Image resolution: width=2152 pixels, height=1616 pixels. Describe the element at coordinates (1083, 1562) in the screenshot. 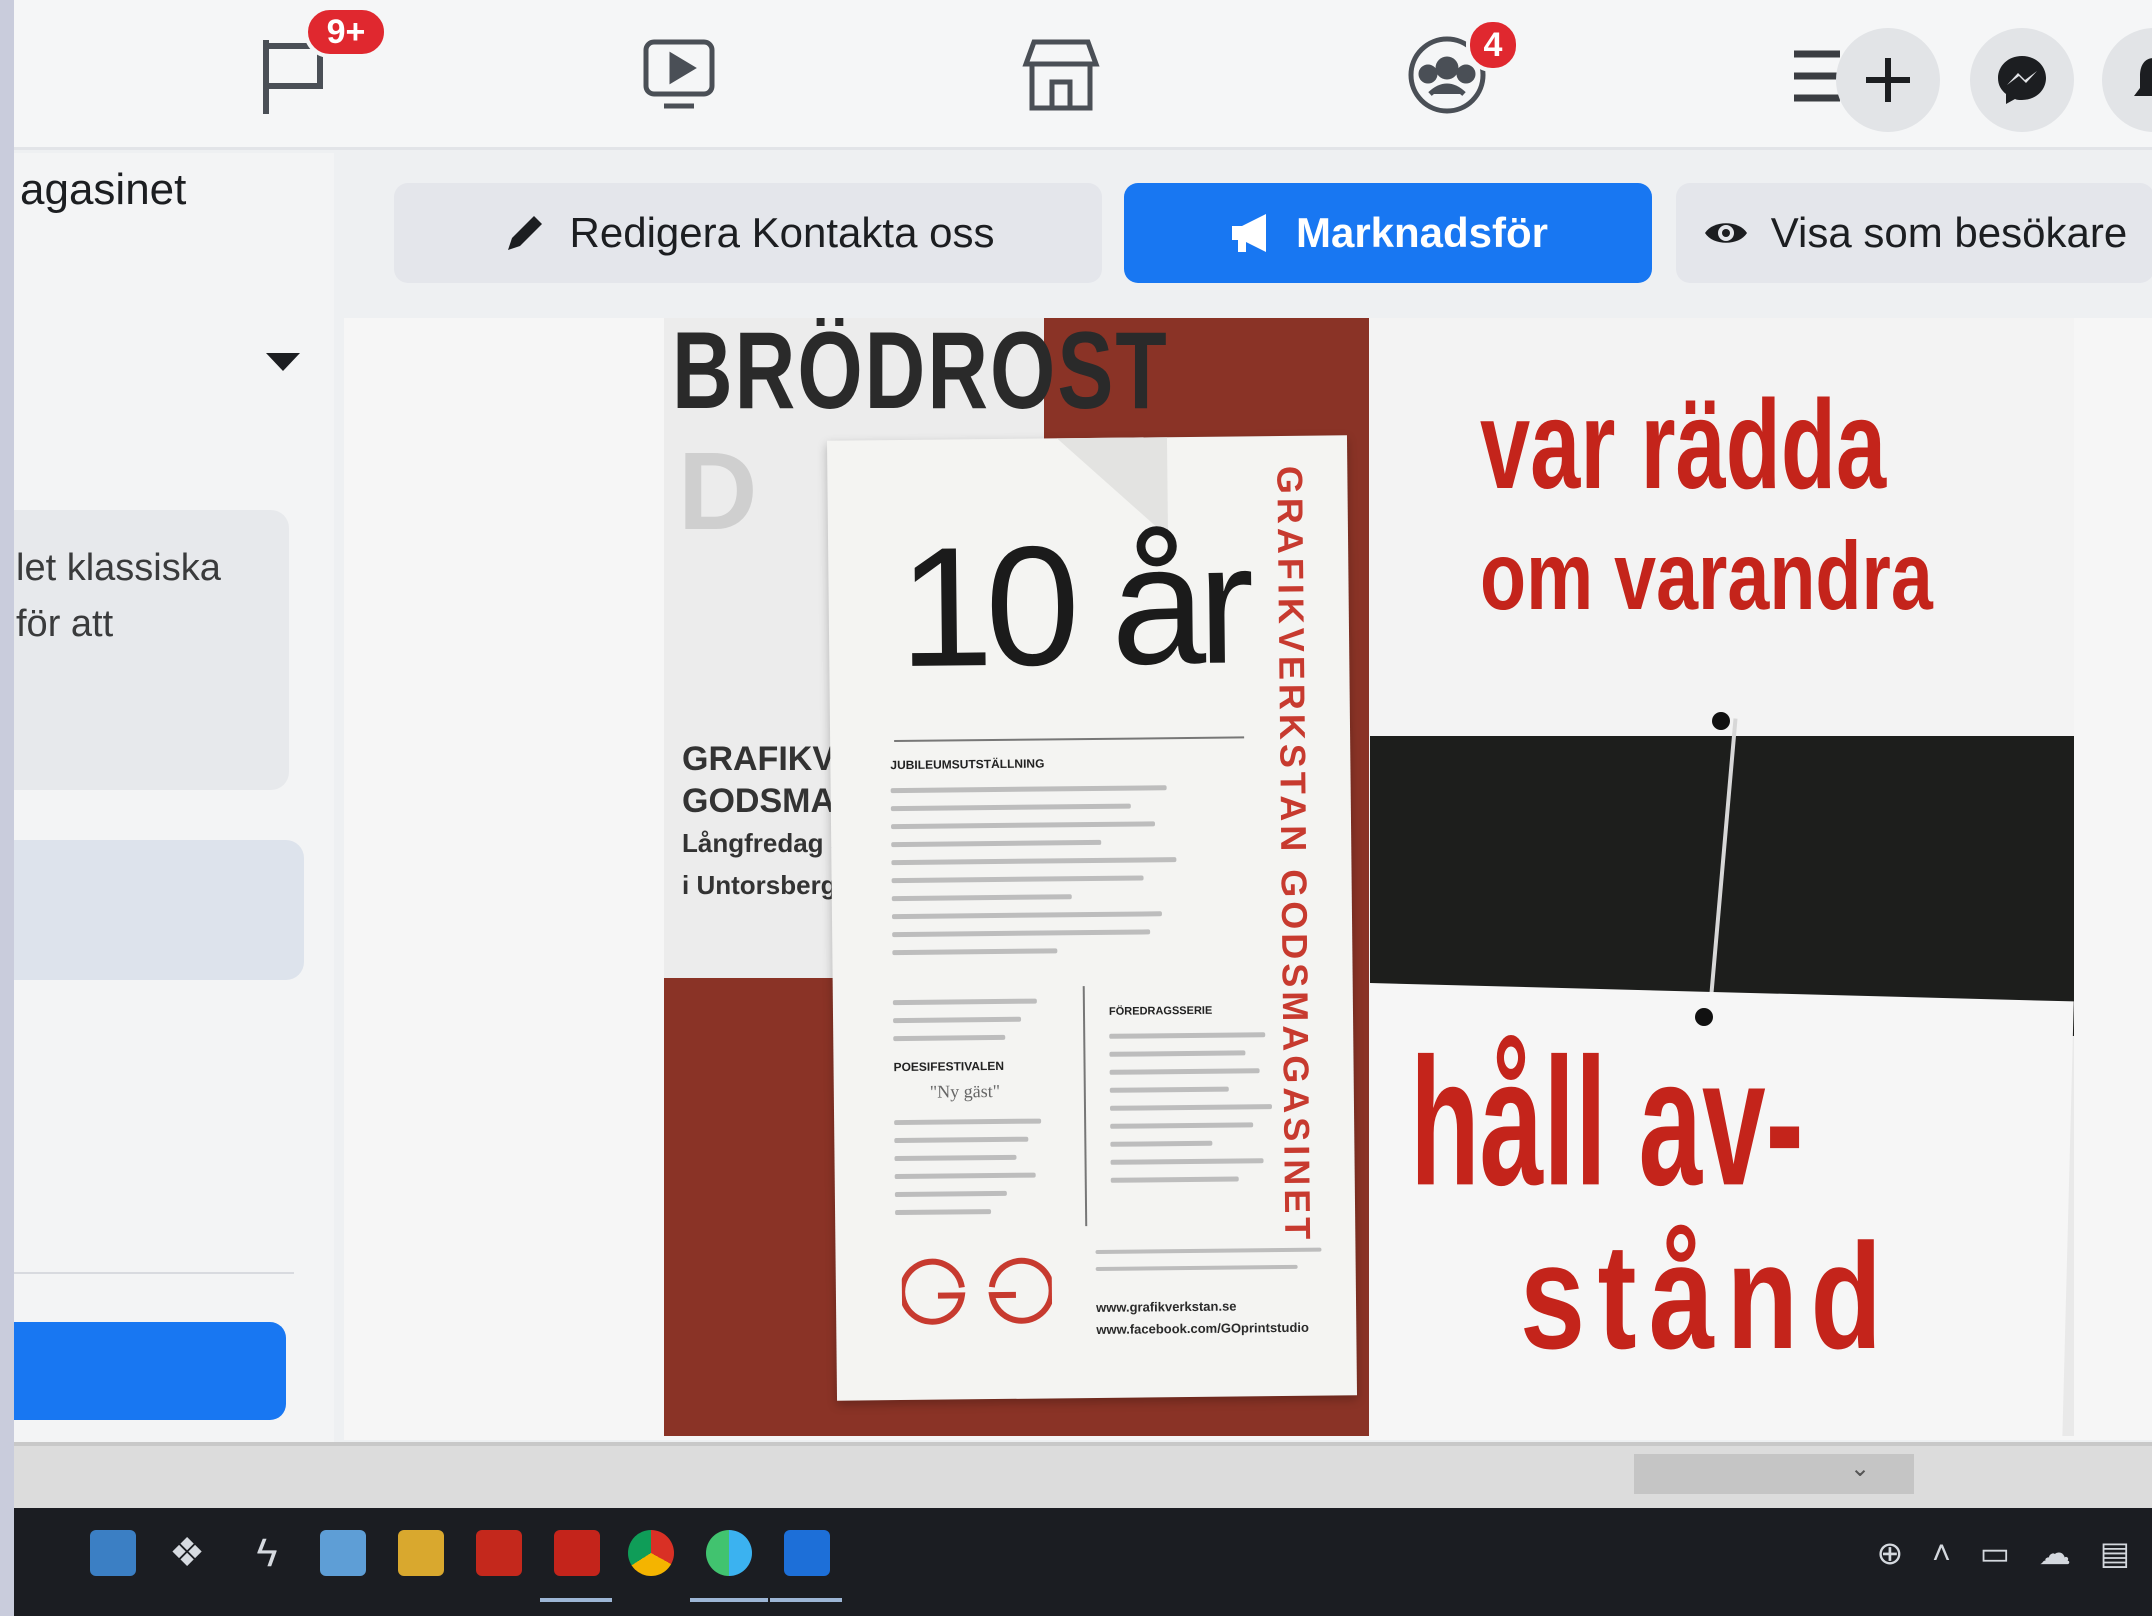

I see `windows-taskbar: ❖ ϟ ⊕ ˄ ▭ ☁ ▤` at that location.